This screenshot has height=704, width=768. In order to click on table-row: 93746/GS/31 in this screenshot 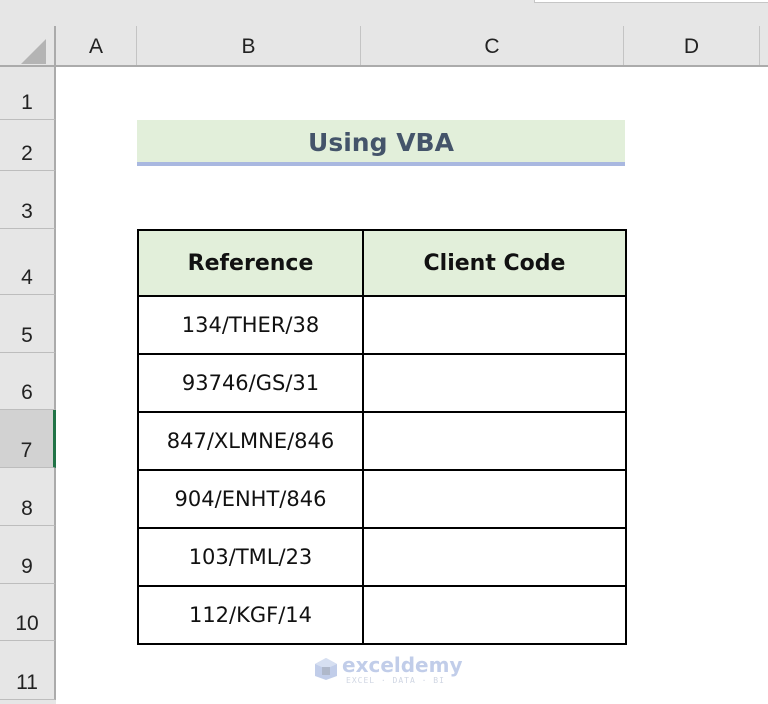, I will do `click(382, 383)`.